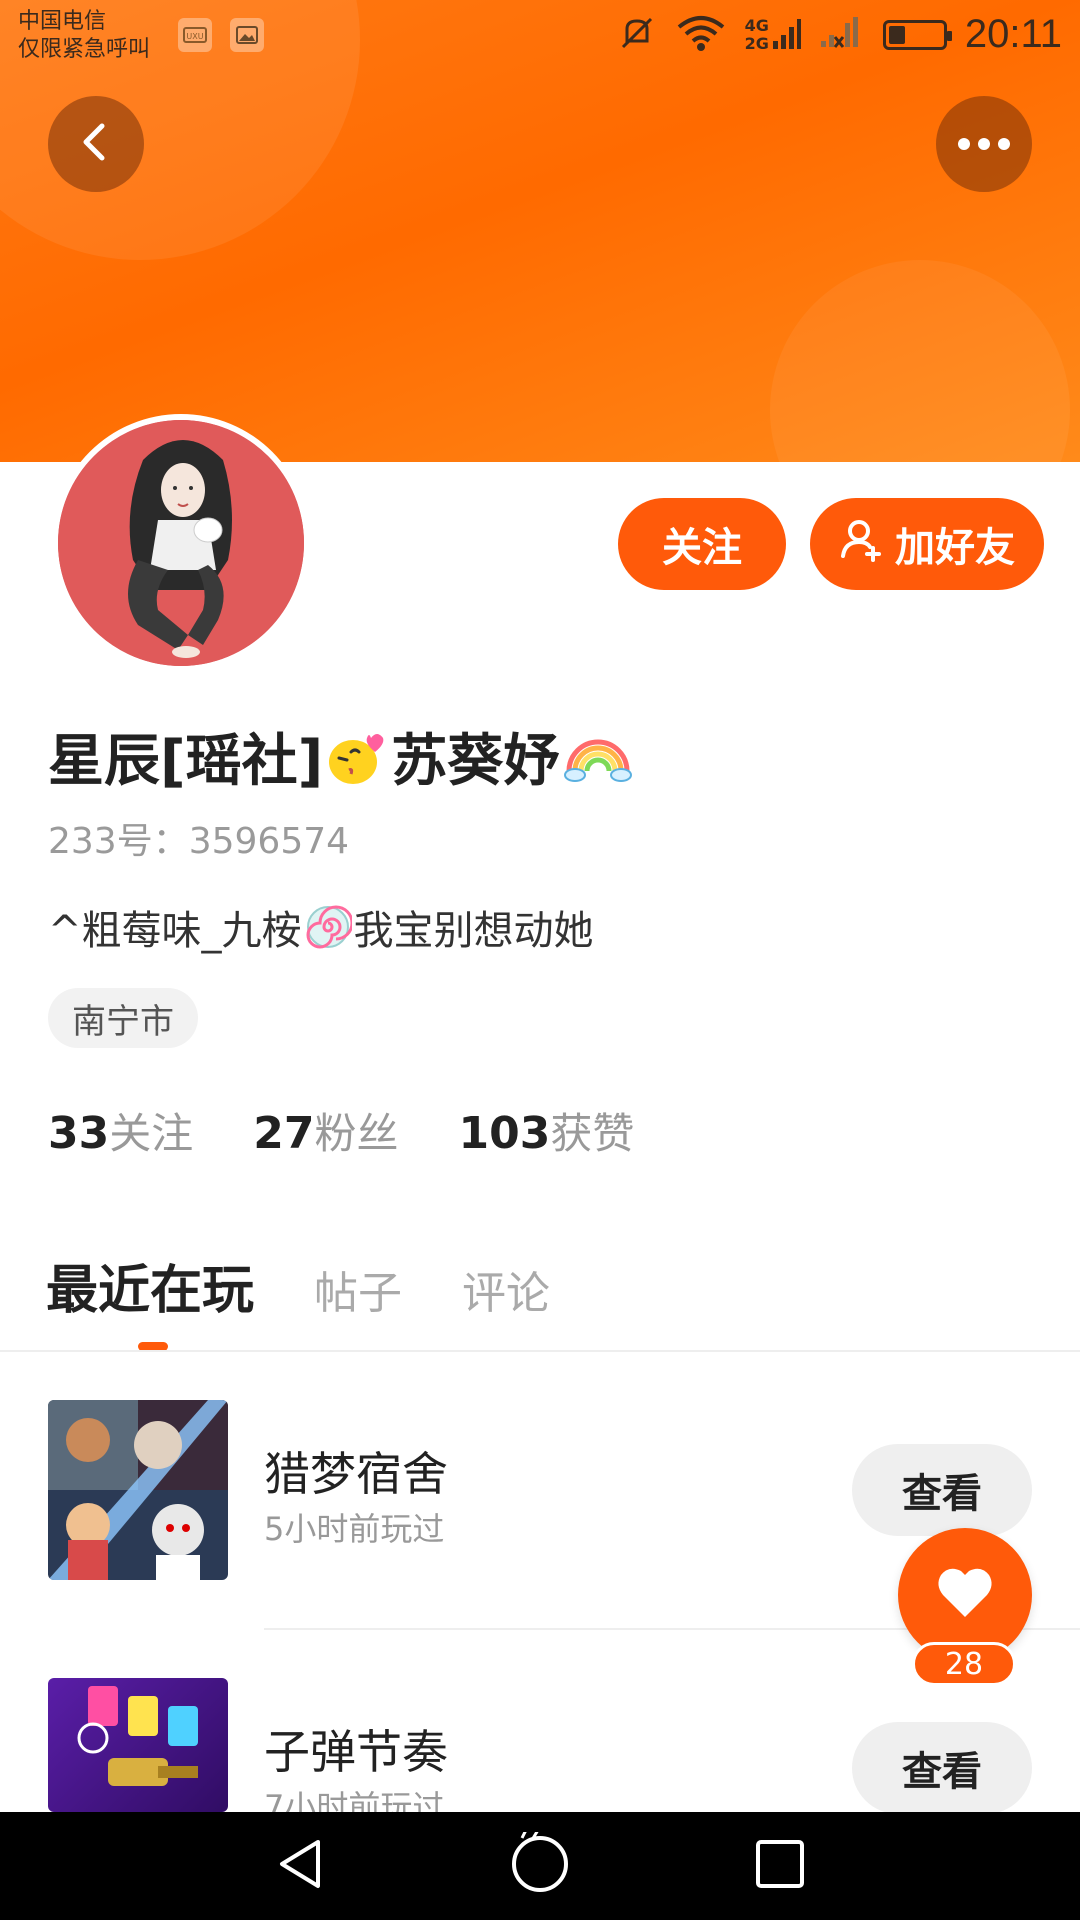 The height and width of the screenshot is (1920, 1080). What do you see at coordinates (773, 35) in the screenshot?
I see `signal-icon: 4G 2G` at bounding box center [773, 35].